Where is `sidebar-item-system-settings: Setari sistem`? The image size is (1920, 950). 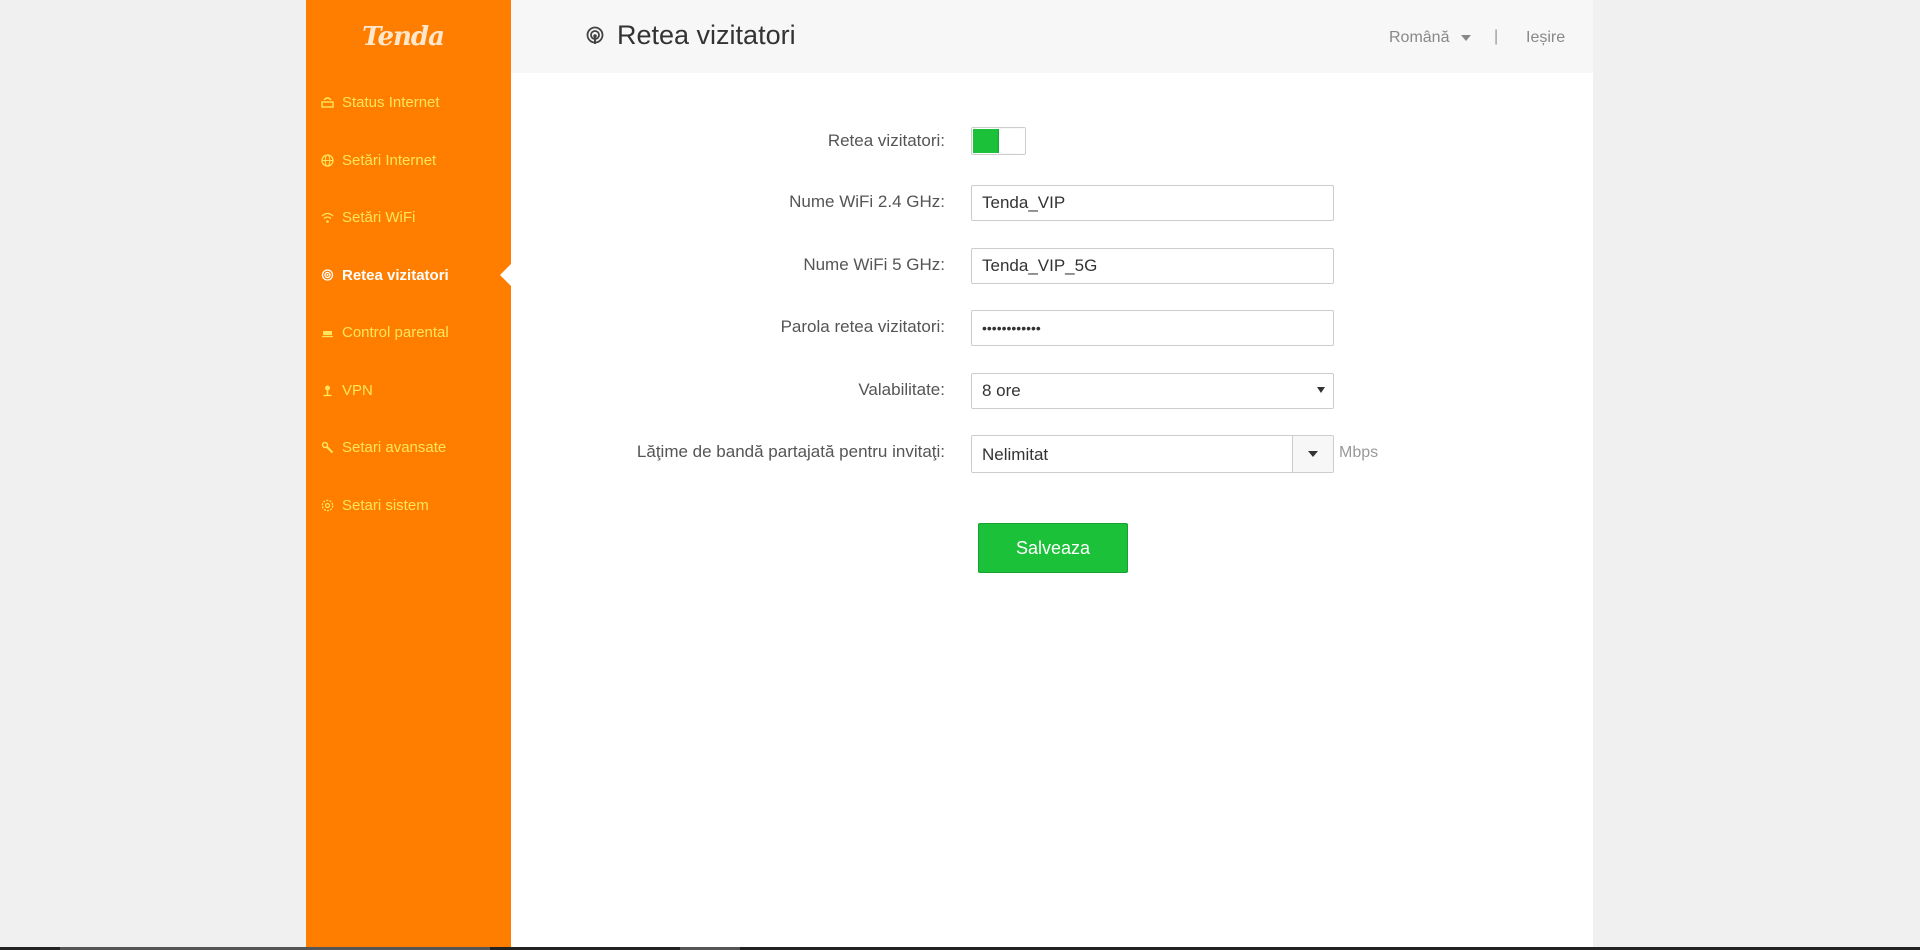 sidebar-item-system-settings: Setari sistem is located at coordinates (408, 505).